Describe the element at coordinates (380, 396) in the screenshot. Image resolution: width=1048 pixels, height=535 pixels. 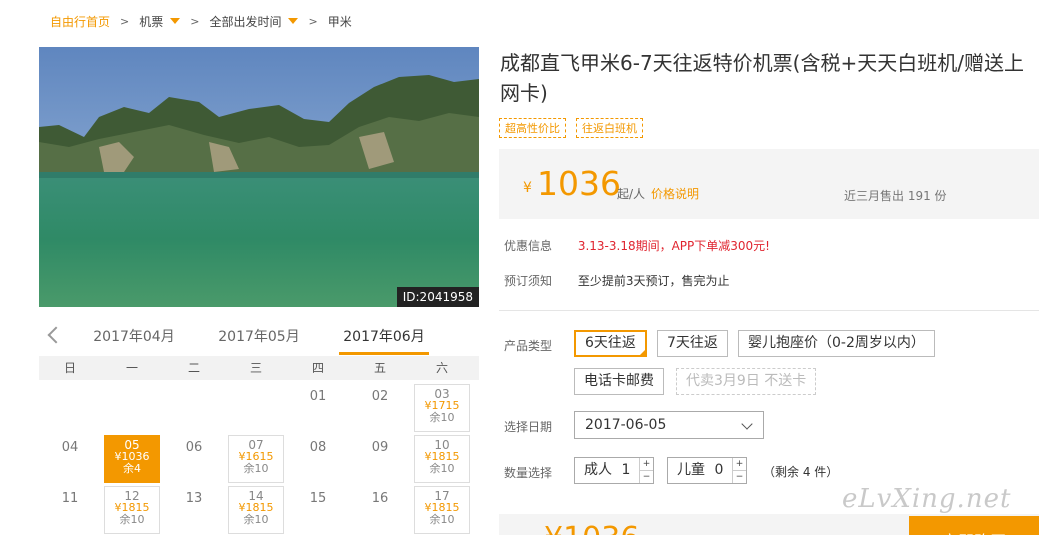
I see `calendar-day: 02` at that location.